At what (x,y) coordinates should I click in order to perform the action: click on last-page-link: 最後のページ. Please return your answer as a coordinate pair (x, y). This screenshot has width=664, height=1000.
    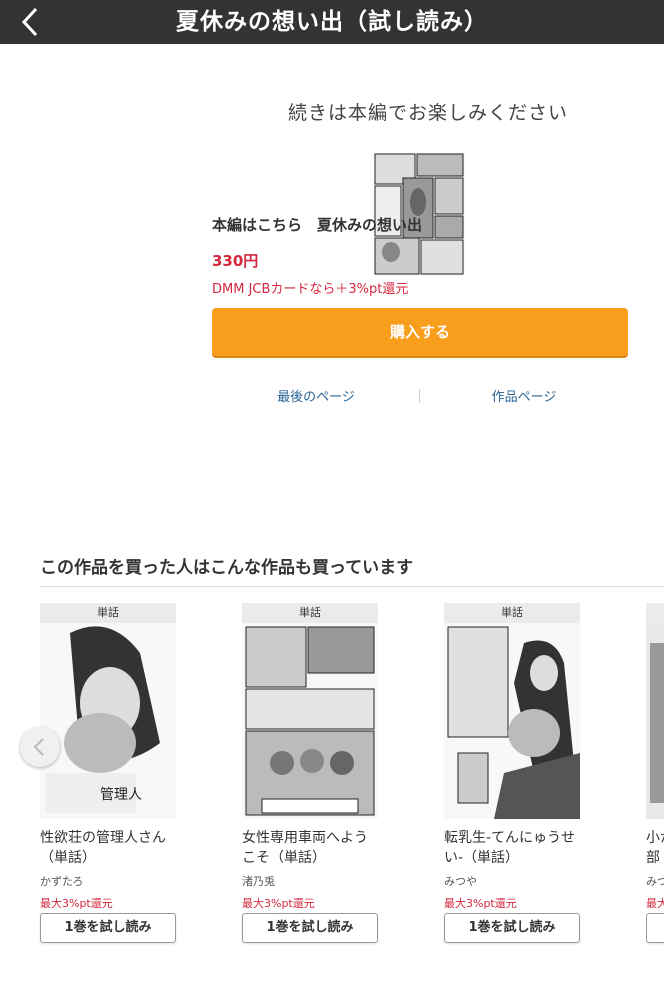
    Looking at the image, I should click on (316, 395).